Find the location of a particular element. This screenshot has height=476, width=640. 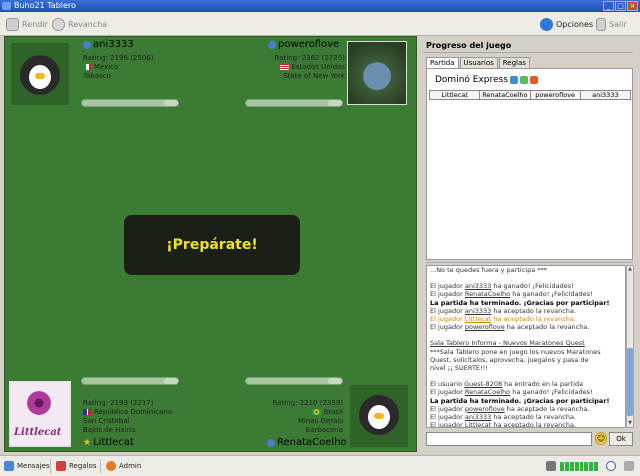

usa-flag-icon is located at coordinates (285, 67).